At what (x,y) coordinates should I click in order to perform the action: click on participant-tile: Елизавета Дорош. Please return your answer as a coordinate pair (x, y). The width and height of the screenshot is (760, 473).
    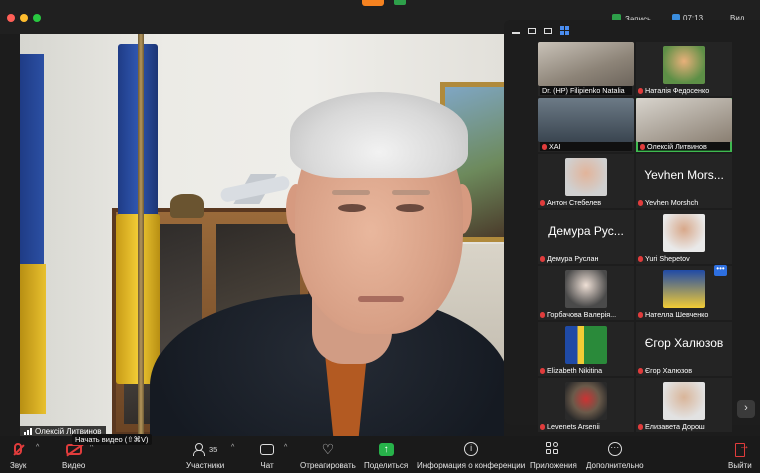
    Looking at the image, I should click on (684, 405).